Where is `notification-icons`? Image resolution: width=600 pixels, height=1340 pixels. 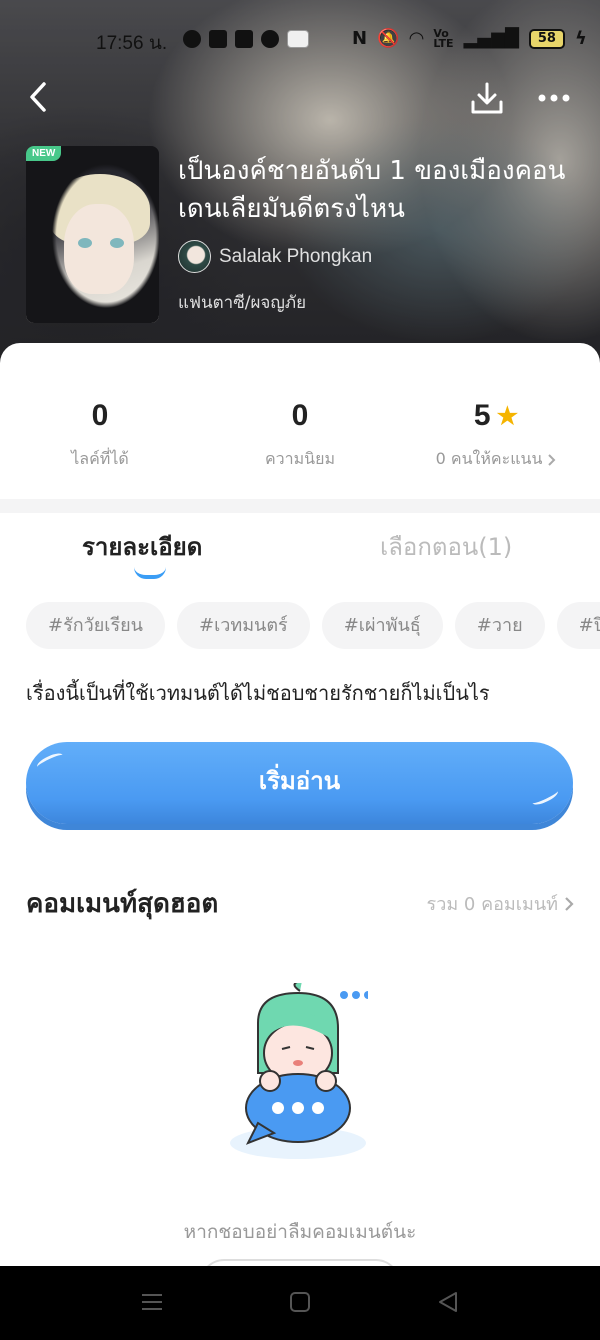 notification-icons is located at coordinates (246, 39).